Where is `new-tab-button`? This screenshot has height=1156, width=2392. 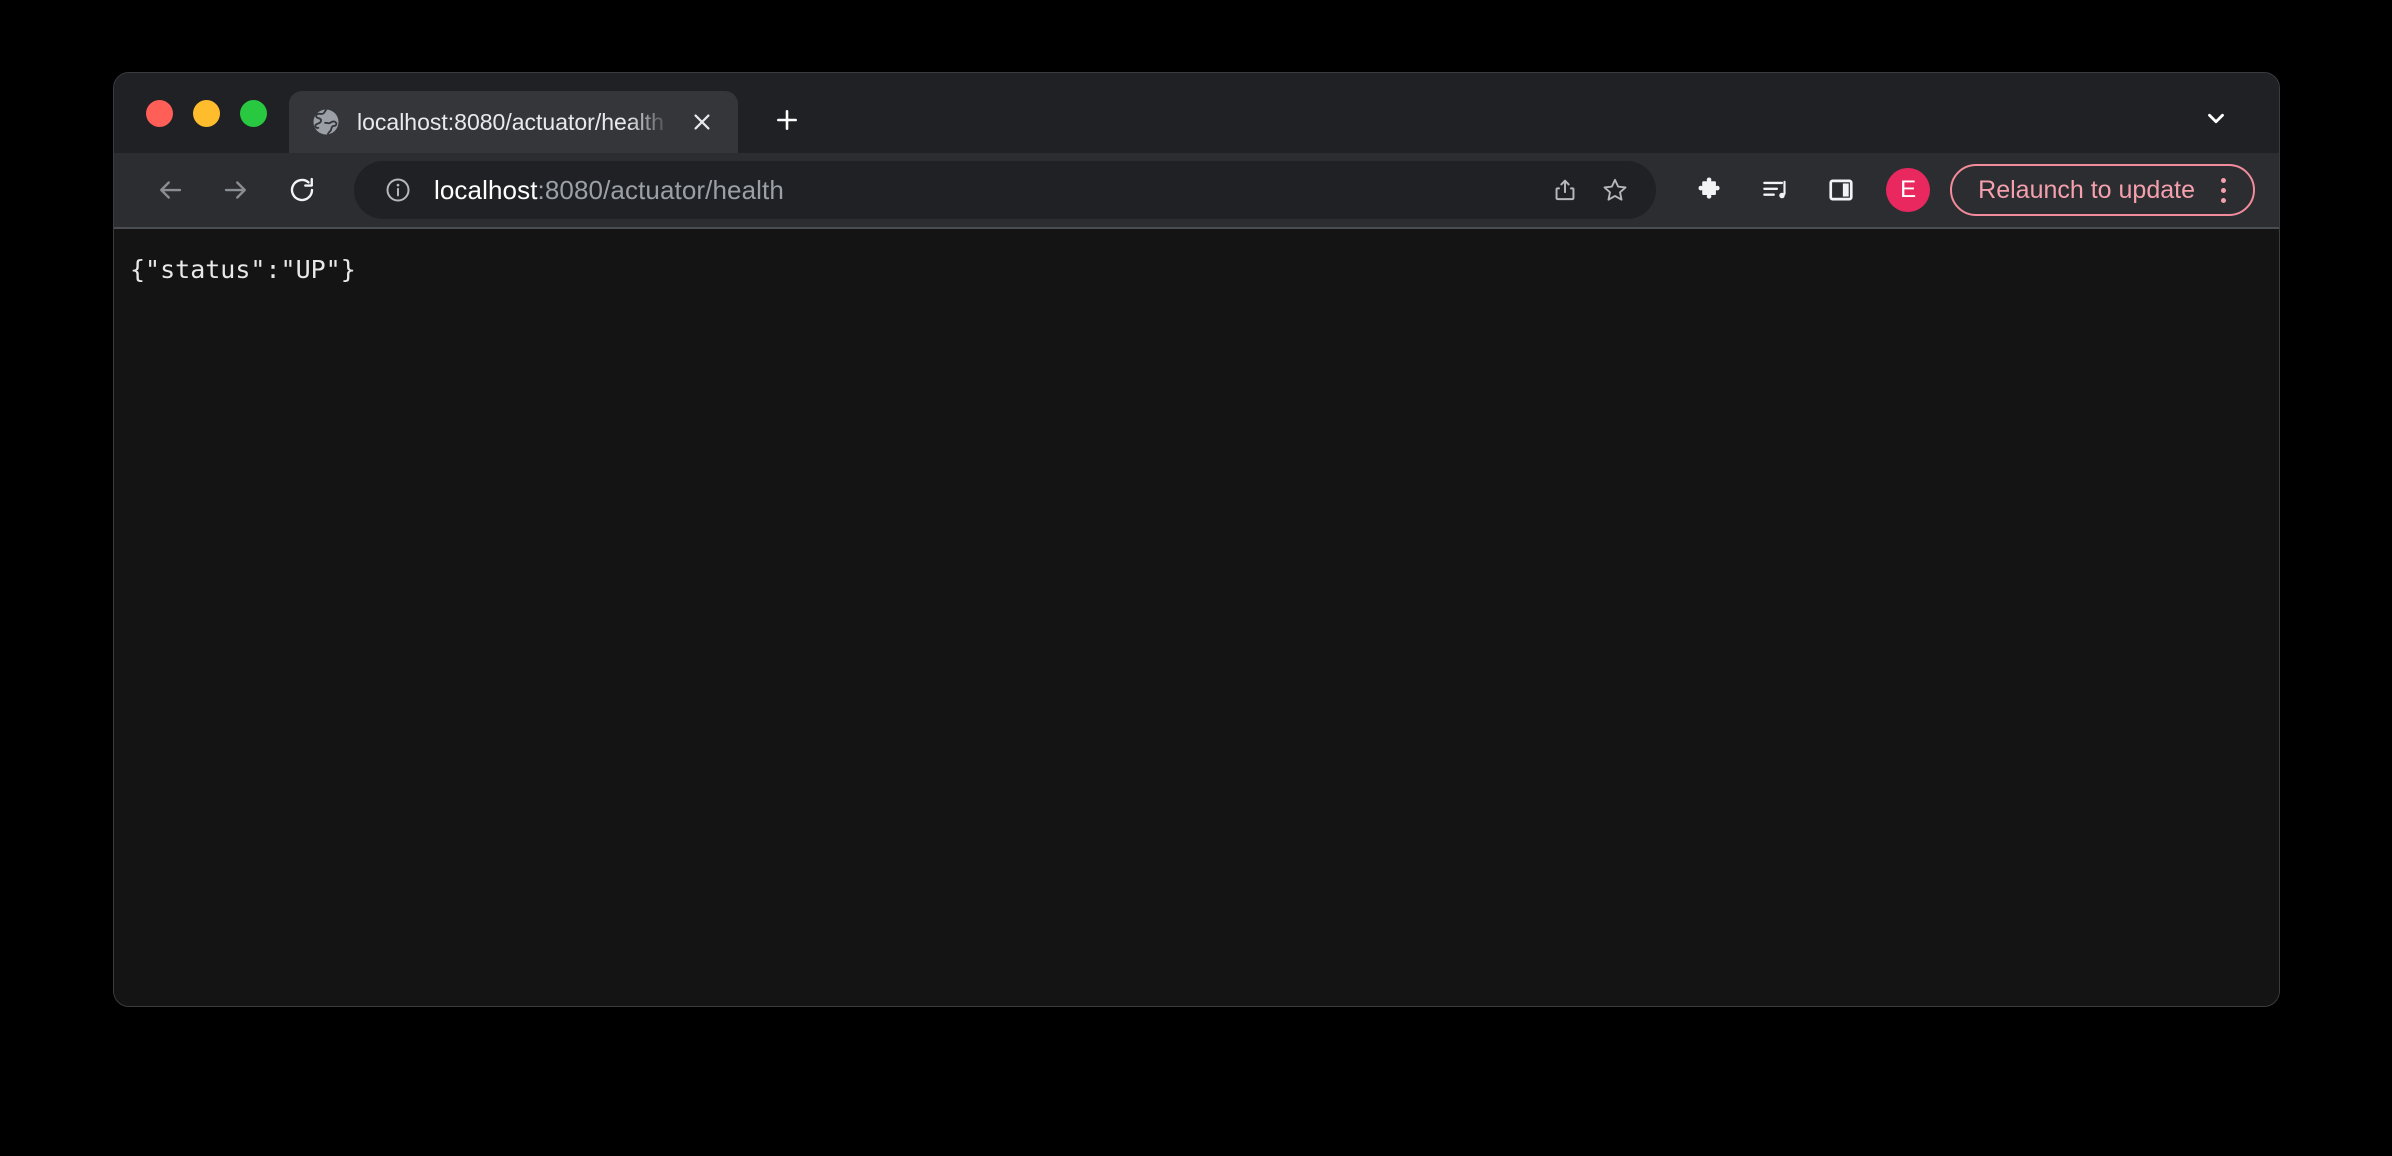 new-tab-button is located at coordinates (787, 120).